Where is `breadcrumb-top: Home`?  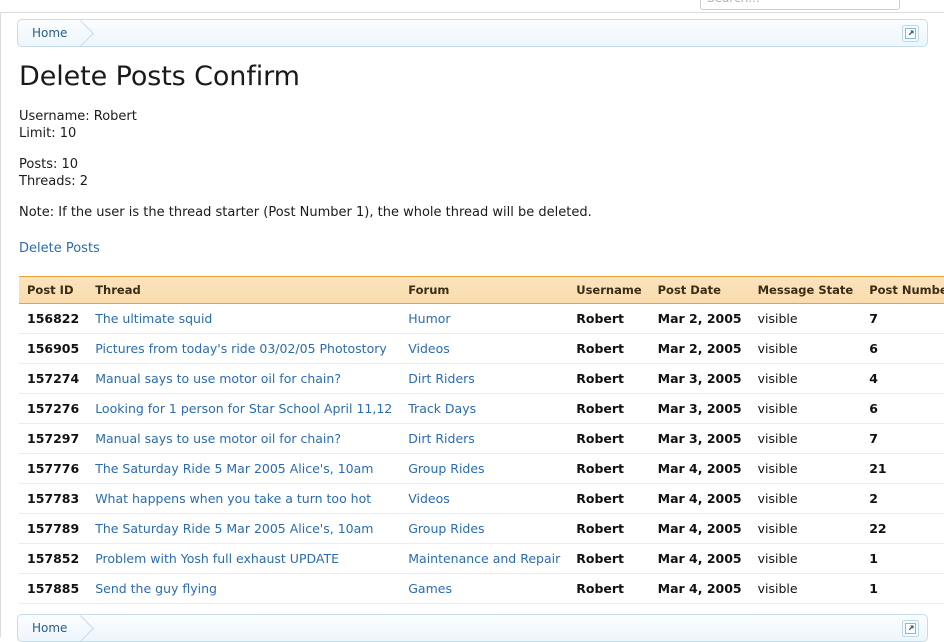 breadcrumb-top: Home is located at coordinates (472, 33).